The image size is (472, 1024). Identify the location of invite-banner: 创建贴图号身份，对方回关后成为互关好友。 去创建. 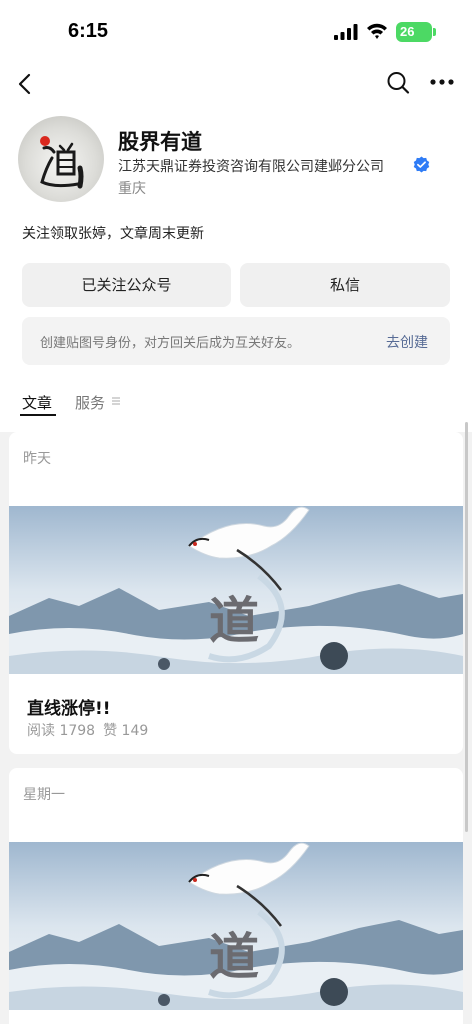
(236, 341).